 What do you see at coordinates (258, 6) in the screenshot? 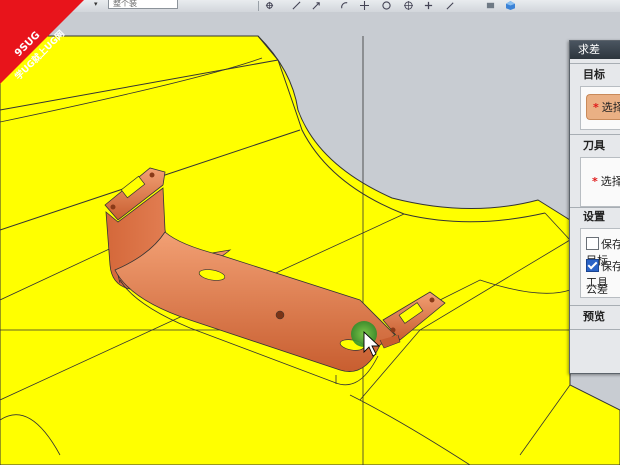
I see `toolbar-separator` at bounding box center [258, 6].